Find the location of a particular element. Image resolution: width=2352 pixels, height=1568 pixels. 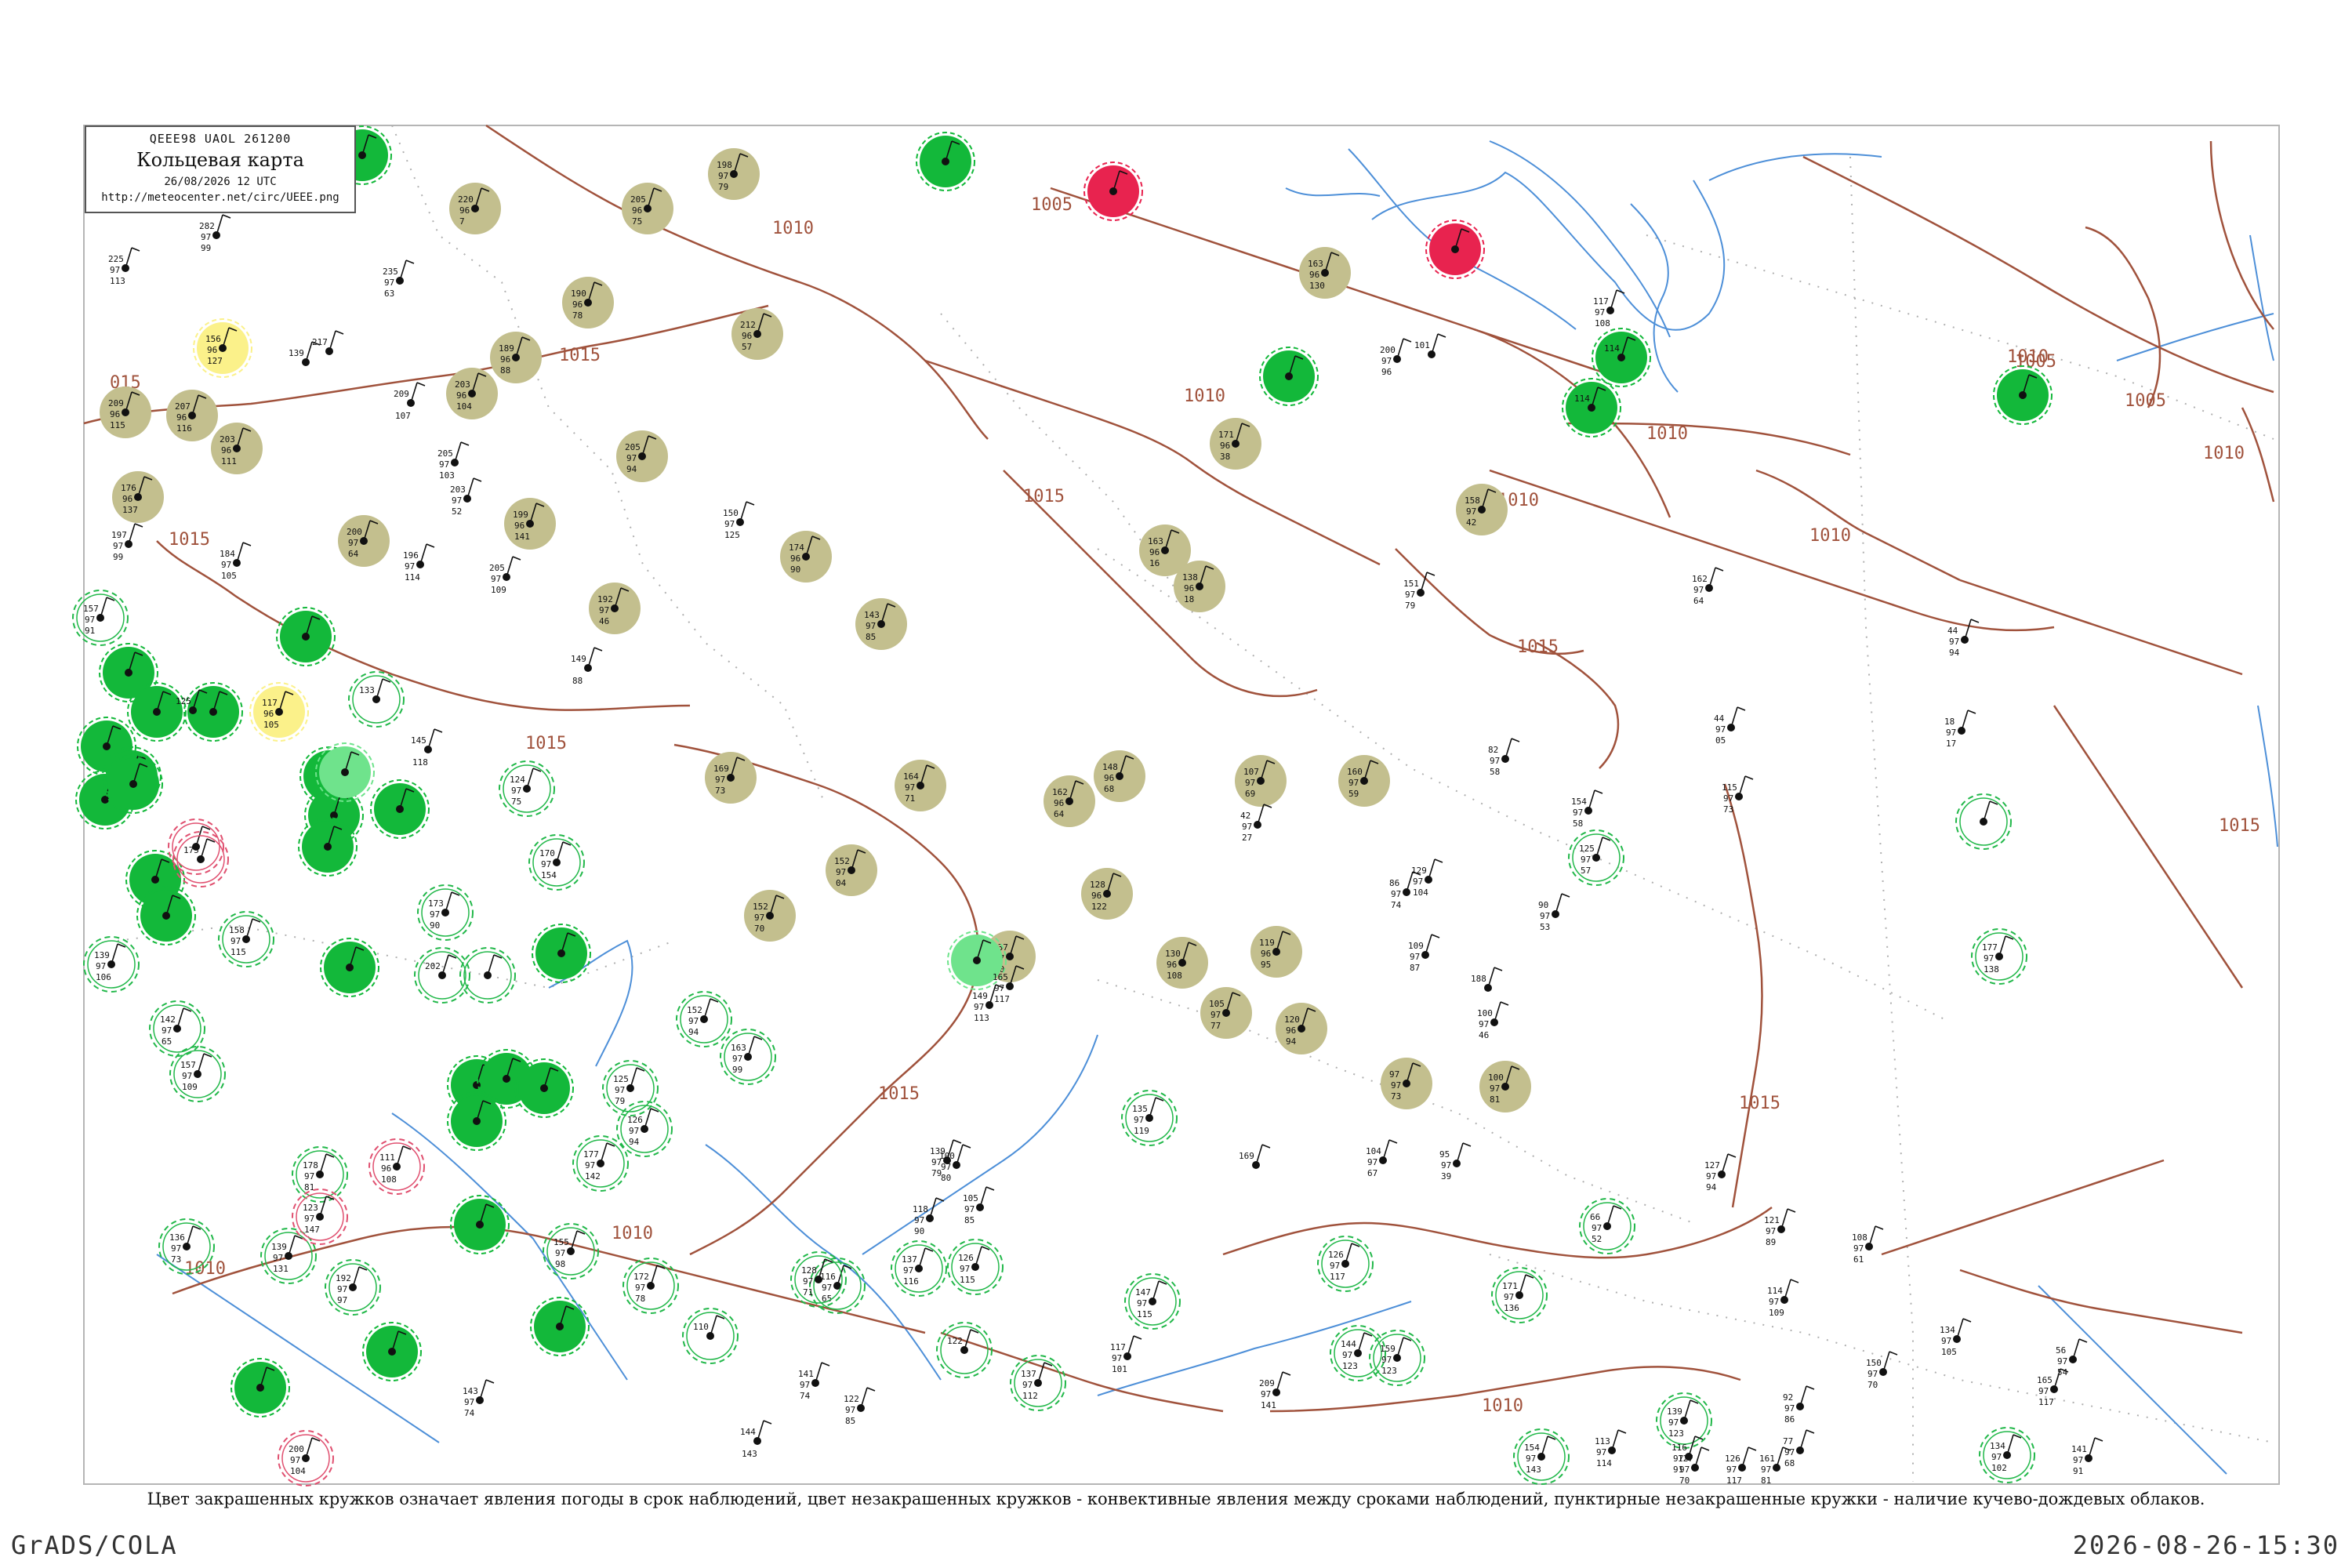

station-a: 123 is located at coordinates (310, 1208).